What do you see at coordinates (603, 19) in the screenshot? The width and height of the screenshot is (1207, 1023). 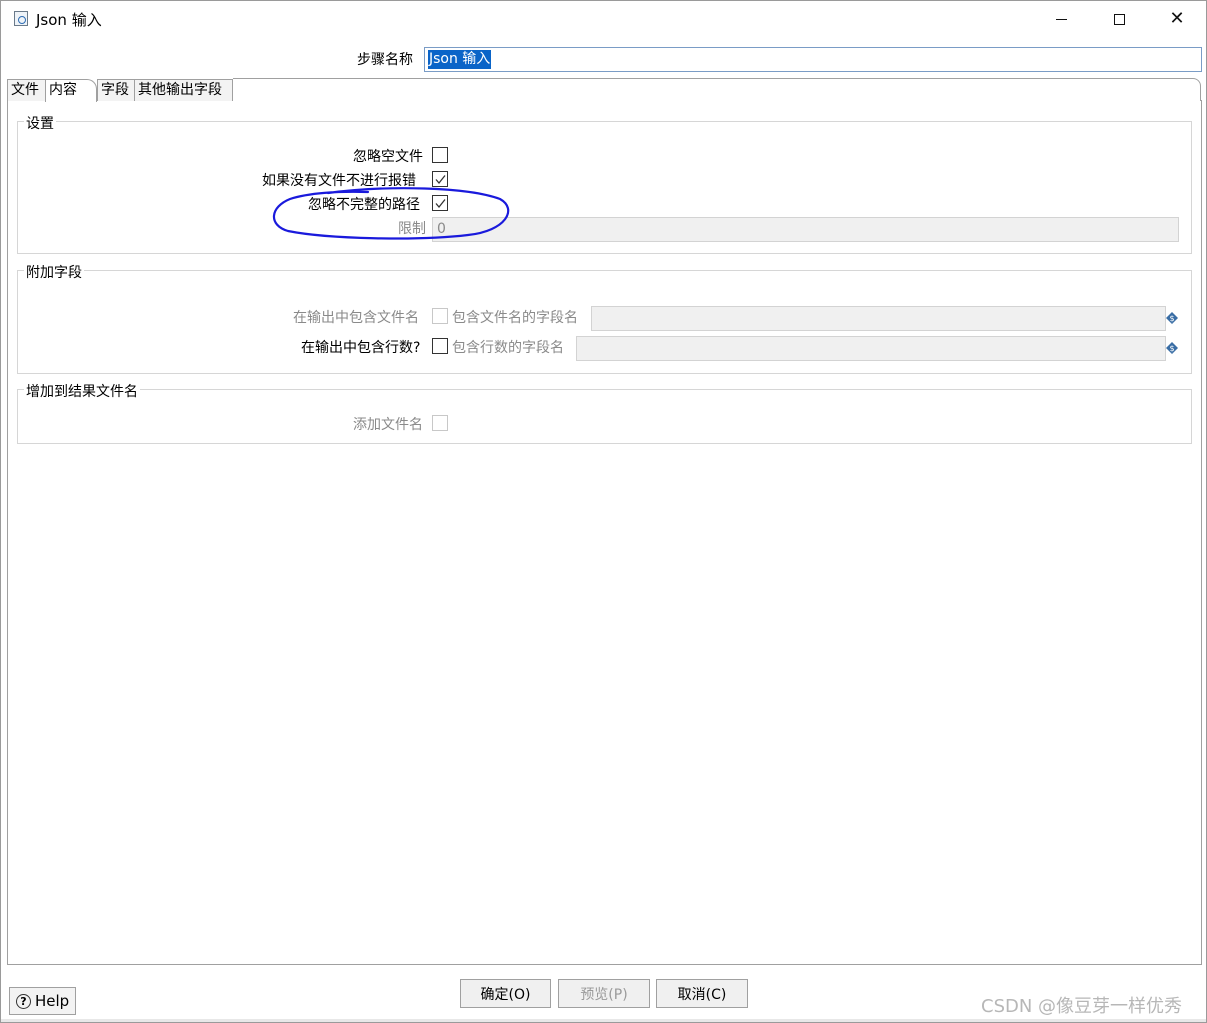 I see `title-bar` at bounding box center [603, 19].